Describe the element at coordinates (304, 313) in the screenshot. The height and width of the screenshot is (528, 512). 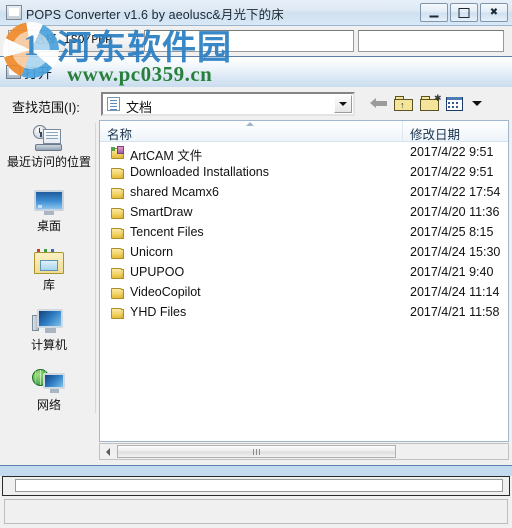
I see `table-row: YHD Files 2017/4/21 11:58` at that location.